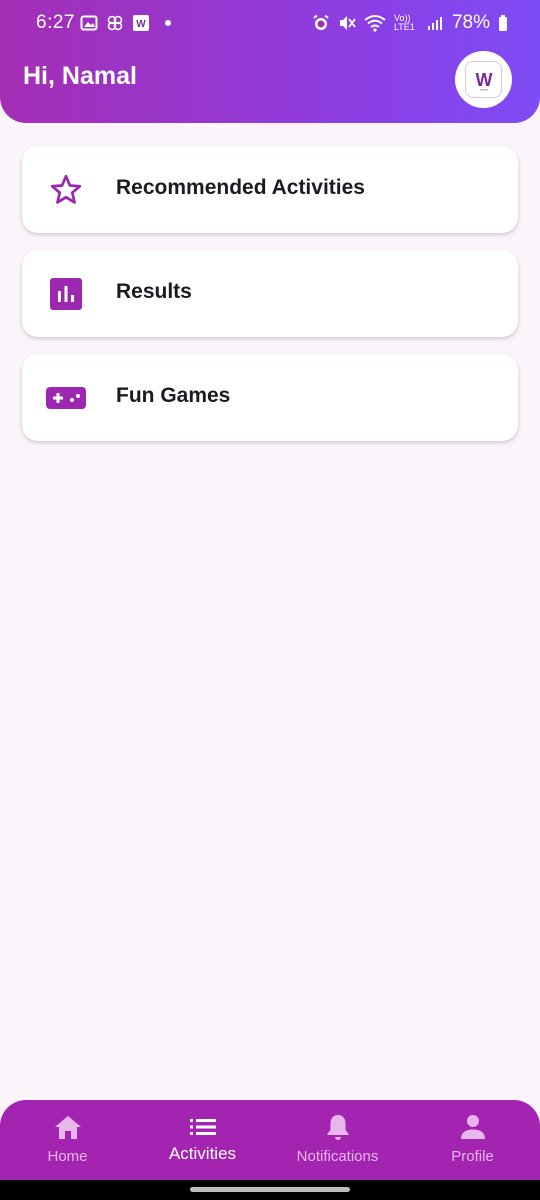 Image resolution: width=540 pixels, height=1200 pixels. What do you see at coordinates (270, 1189) in the screenshot?
I see `home-gesture-handle` at bounding box center [270, 1189].